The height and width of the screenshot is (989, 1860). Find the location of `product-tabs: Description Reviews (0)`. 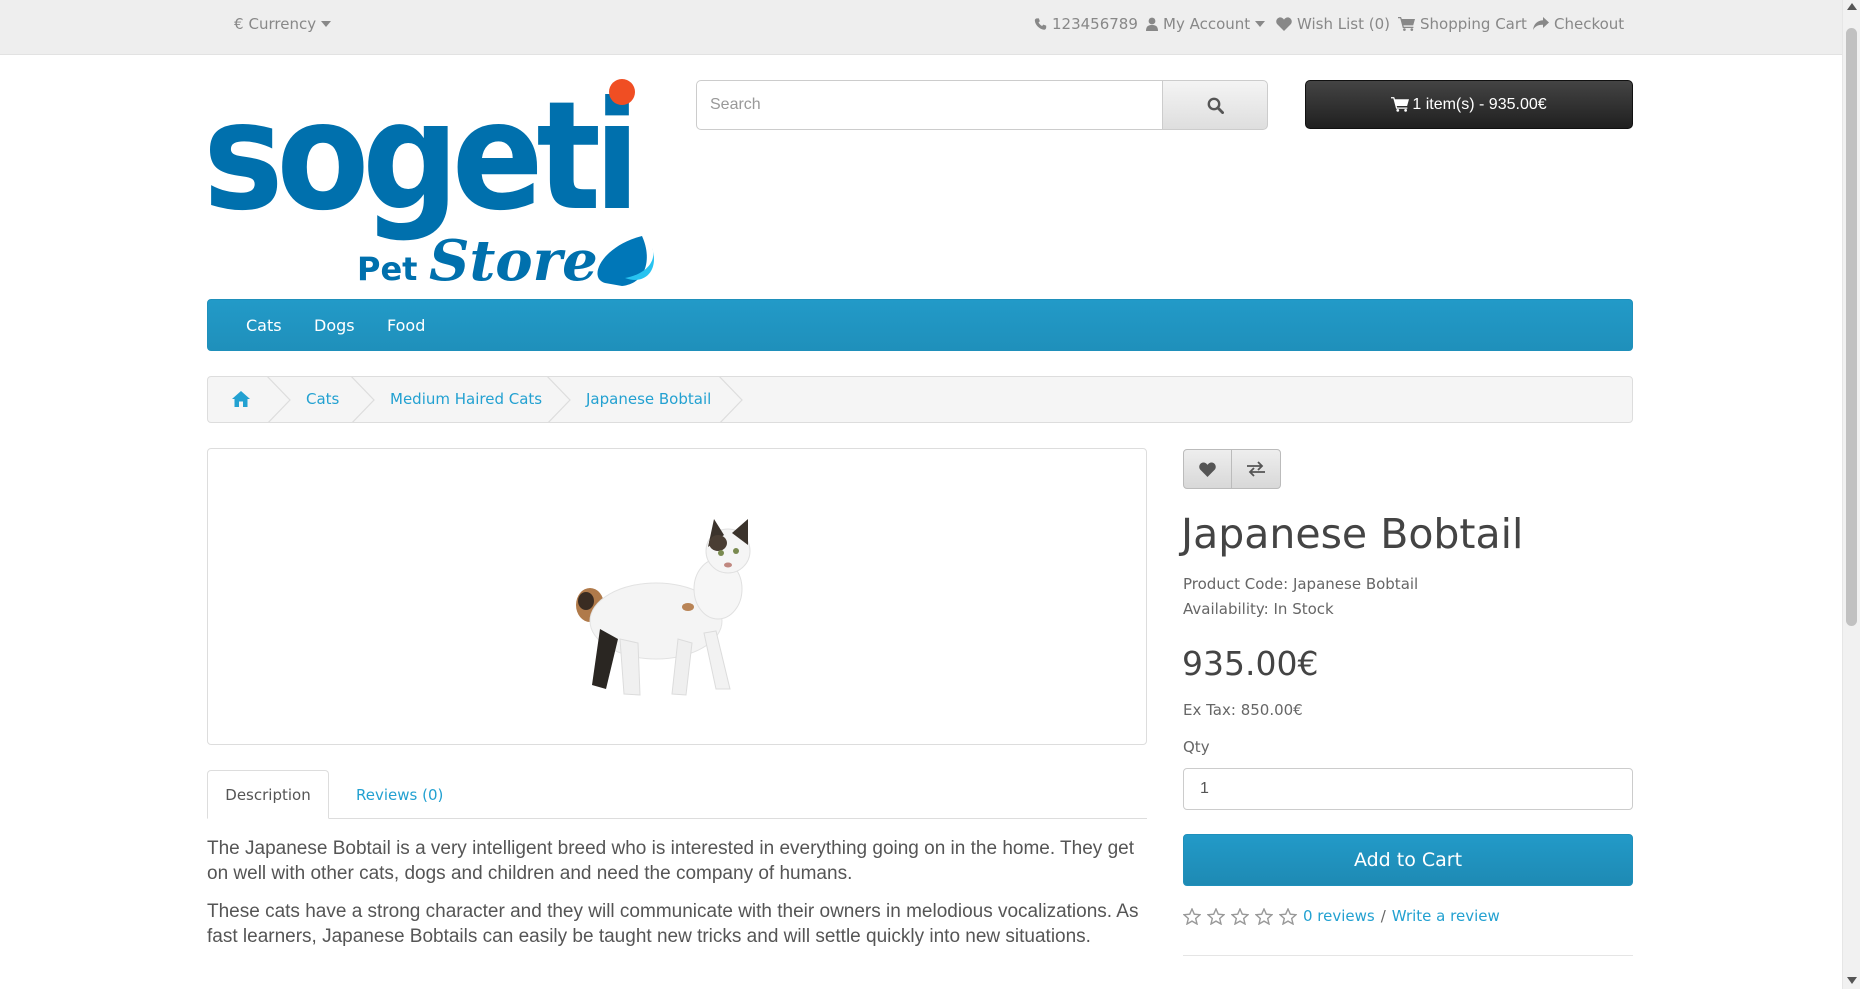

product-tabs: Description Reviews (0) is located at coordinates (677, 794).